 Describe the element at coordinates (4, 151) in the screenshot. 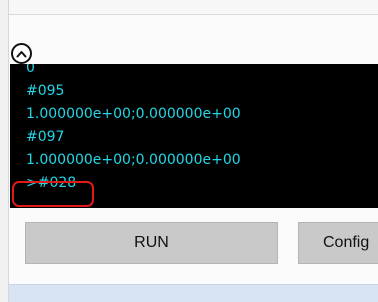

I see `window-left-border` at that location.